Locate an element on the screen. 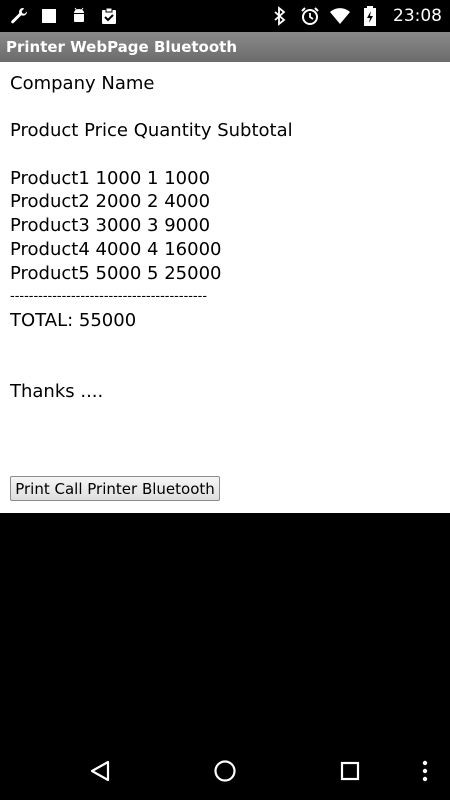  product-row: Product3 3000 3 9000 is located at coordinates (110, 226).